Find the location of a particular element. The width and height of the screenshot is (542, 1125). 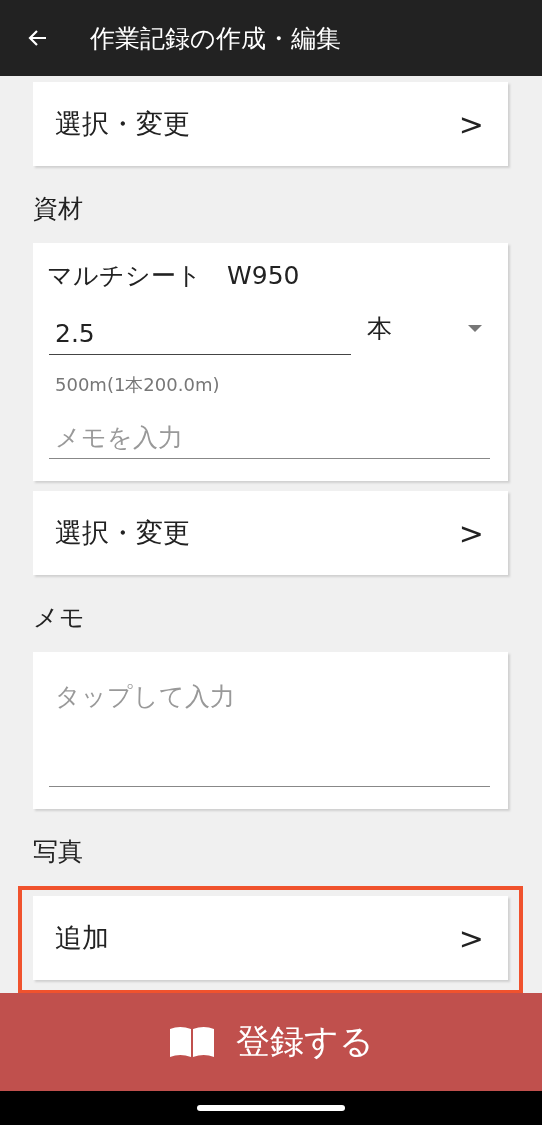

select-row: 追加 > is located at coordinates (270, 938).